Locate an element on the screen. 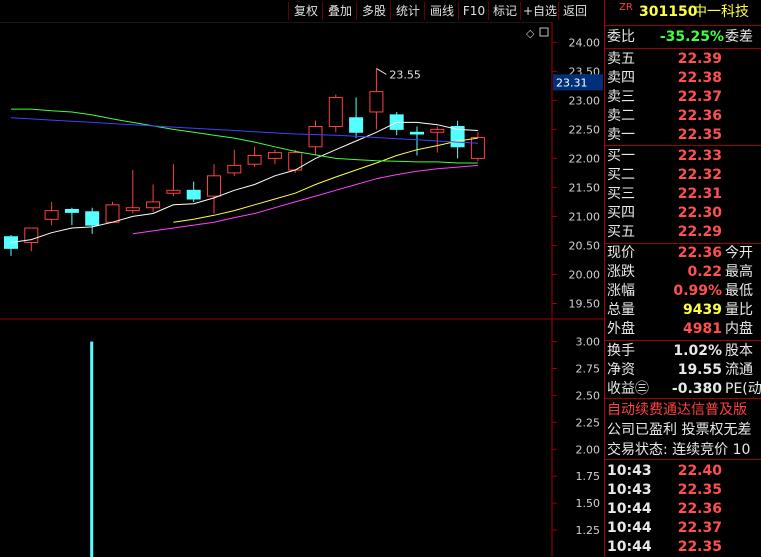 This screenshot has height=557, width=761. finance-row: 换手 1.02% 股本 is located at coordinates (683, 351).